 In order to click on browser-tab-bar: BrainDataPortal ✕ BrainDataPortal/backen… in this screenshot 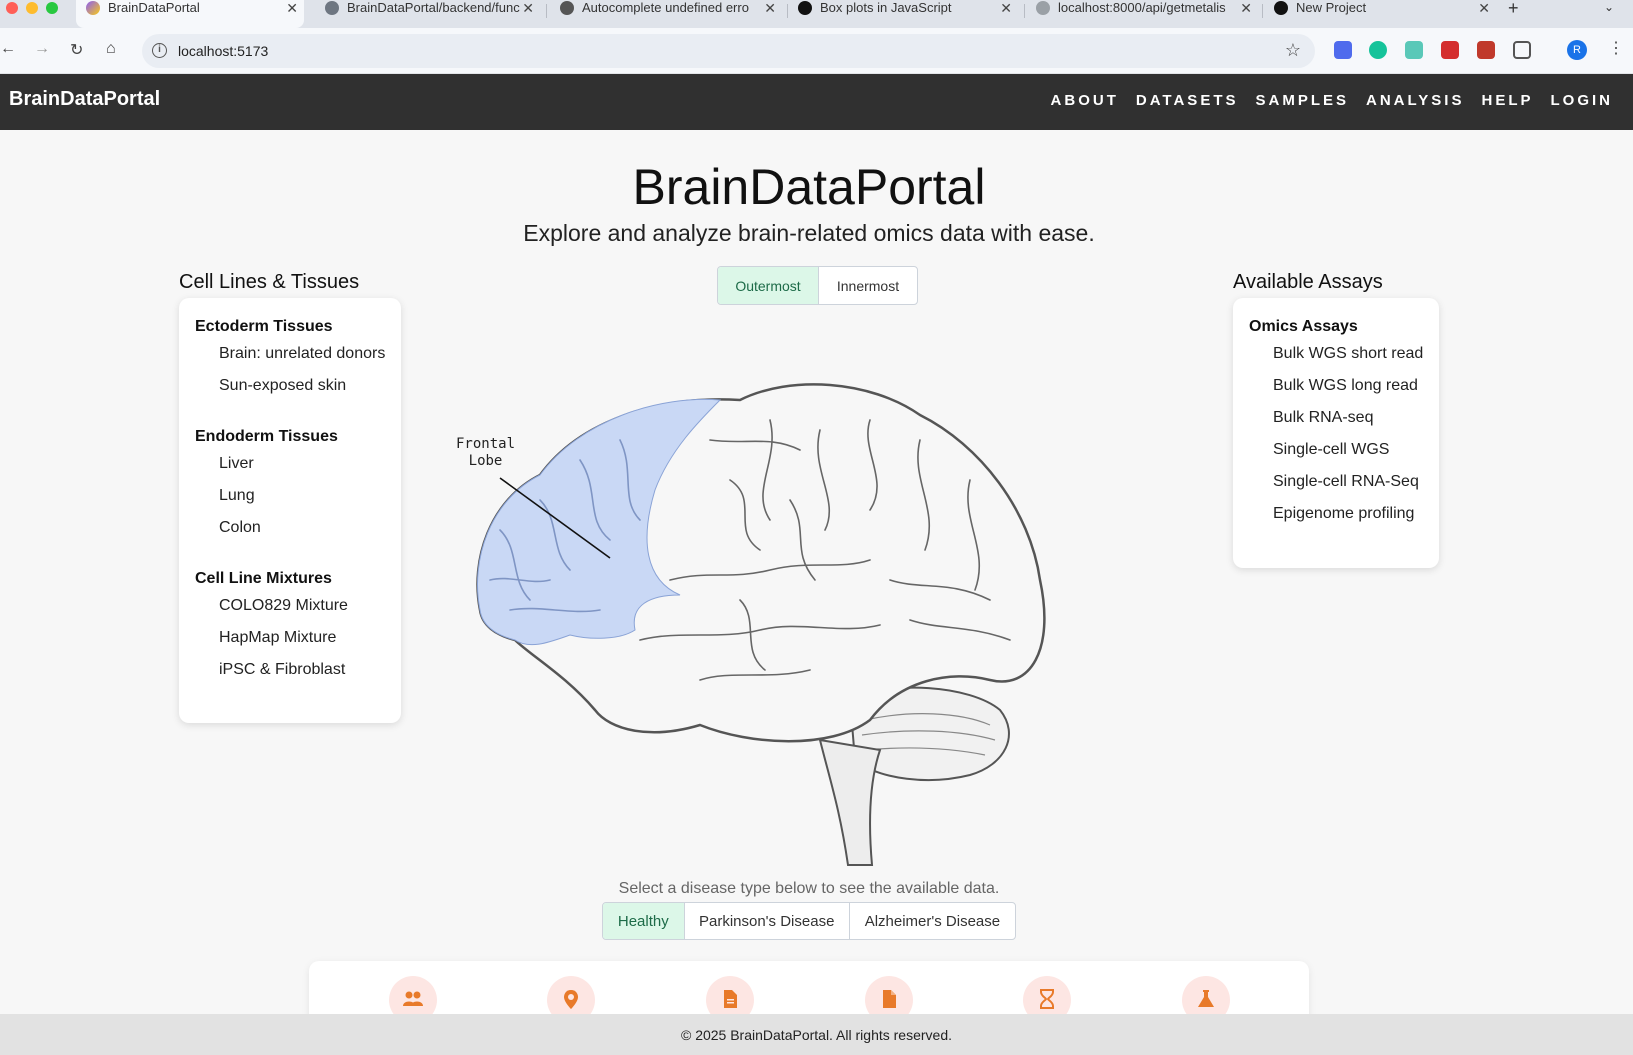, I will do `click(816, 14)`.